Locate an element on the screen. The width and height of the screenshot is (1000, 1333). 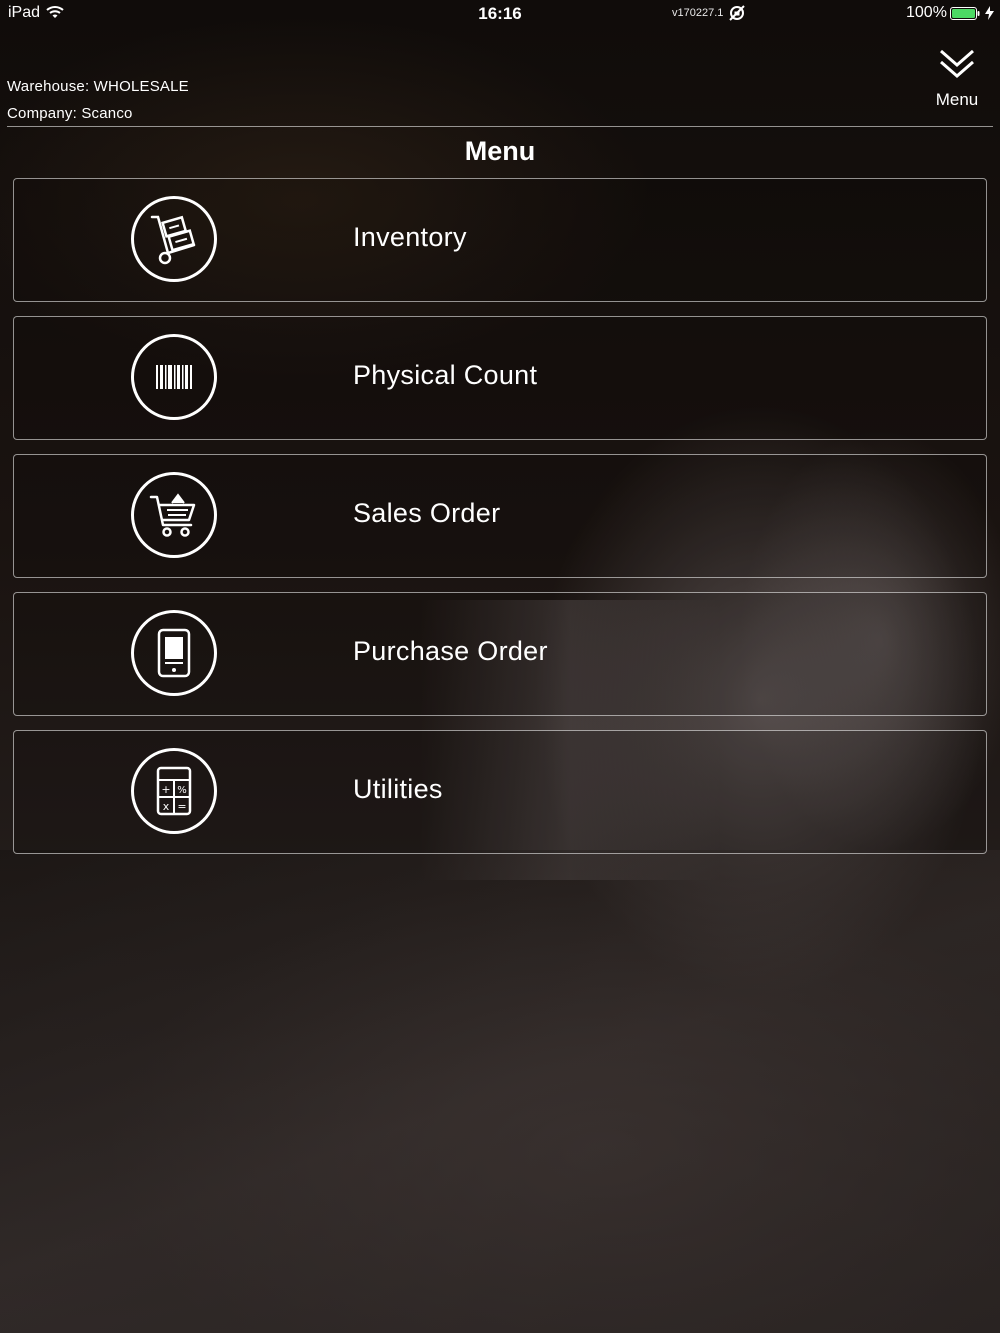
menu-item-purchase-order: Purchase Order is located at coordinates (500, 654).